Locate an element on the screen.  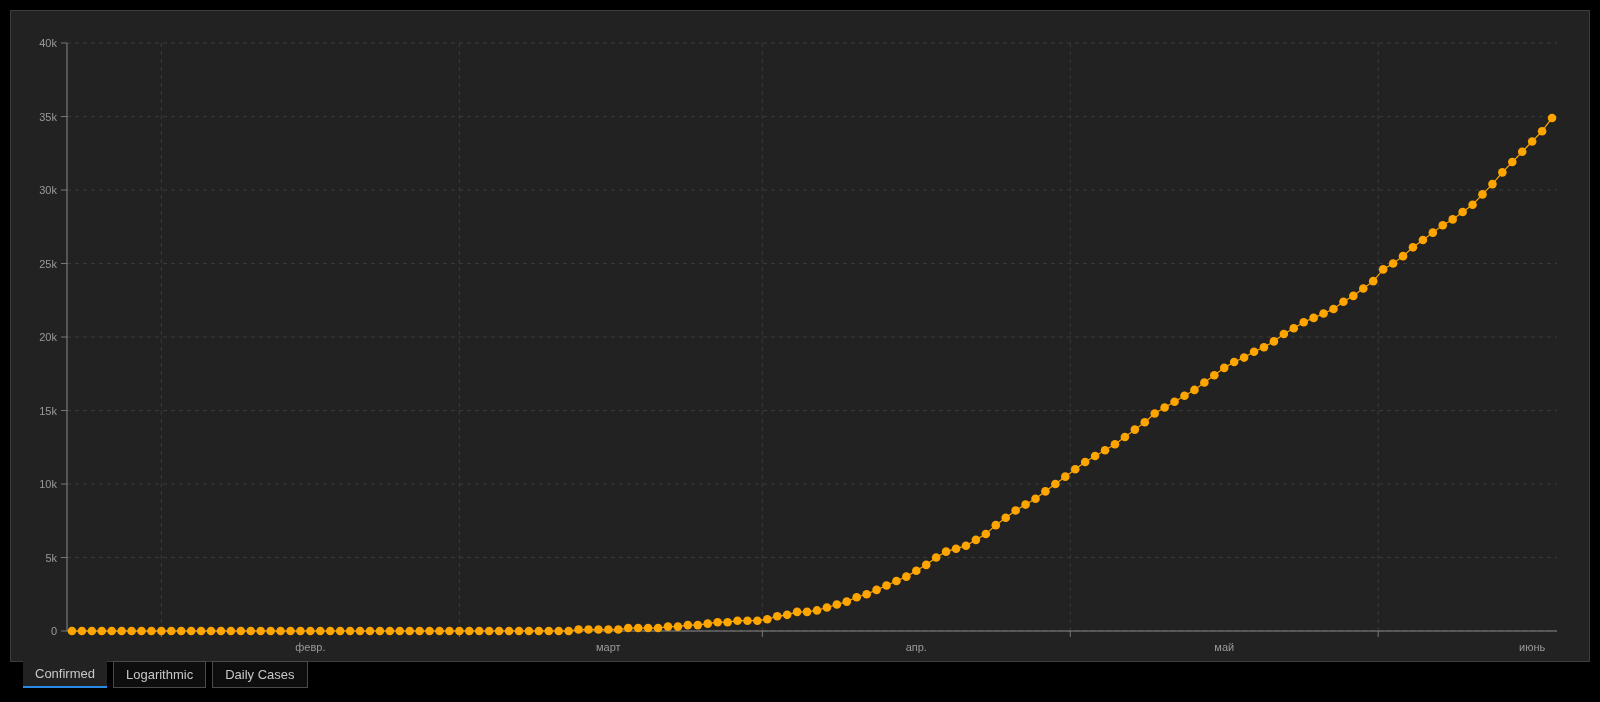
y-tick-label: 25k is located at coordinates (48, 263).